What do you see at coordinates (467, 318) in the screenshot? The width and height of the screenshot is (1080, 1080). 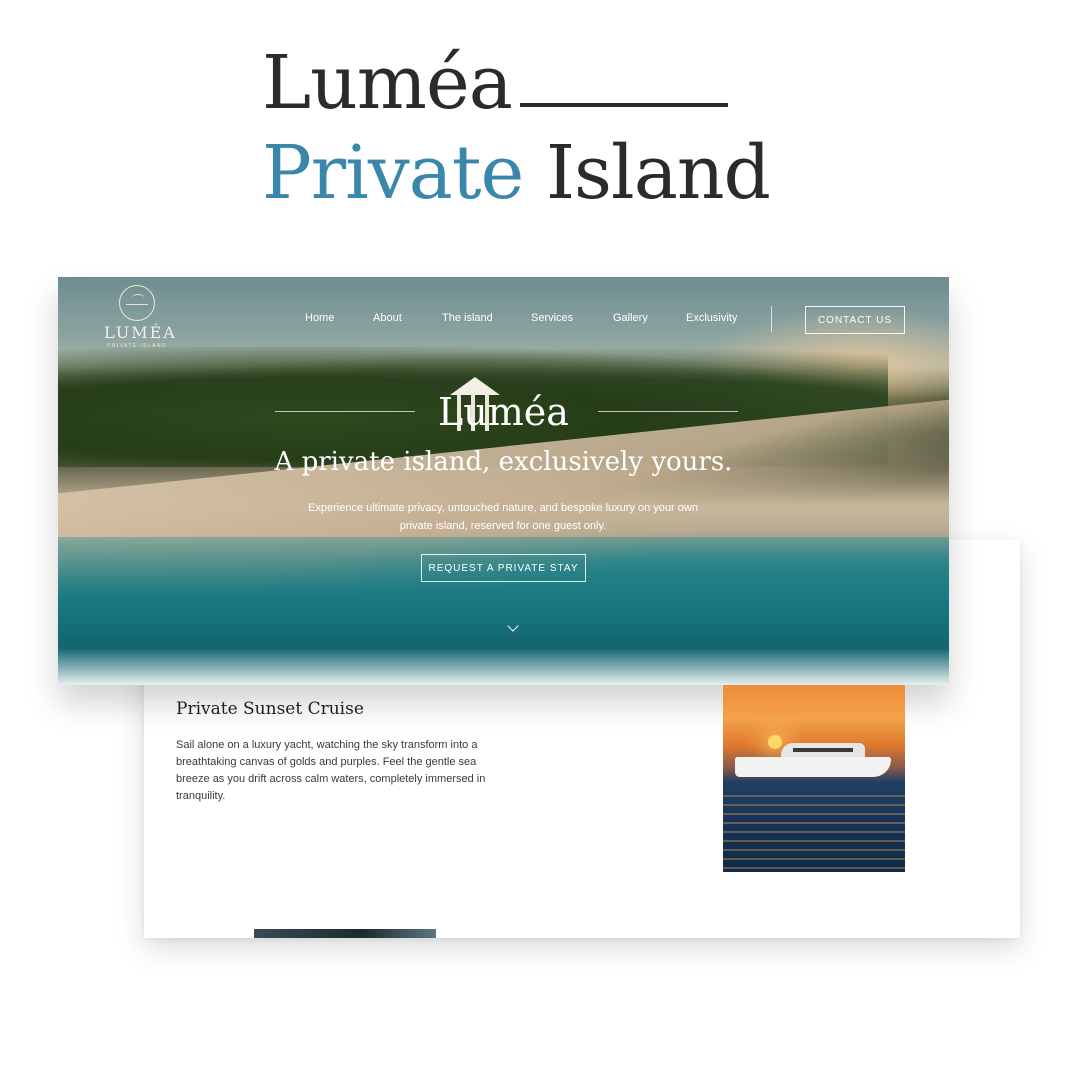 I see `nav-item-the-island: The island` at bounding box center [467, 318].